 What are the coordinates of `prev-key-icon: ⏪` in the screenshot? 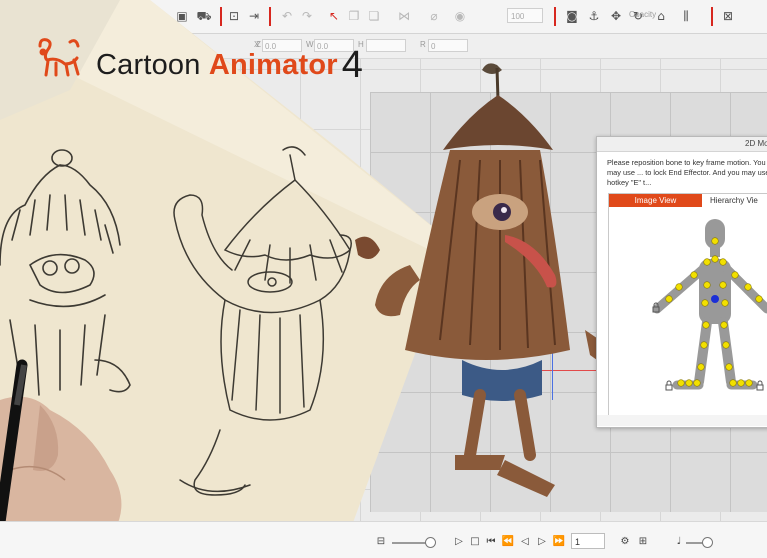 It's located at (508, 542).